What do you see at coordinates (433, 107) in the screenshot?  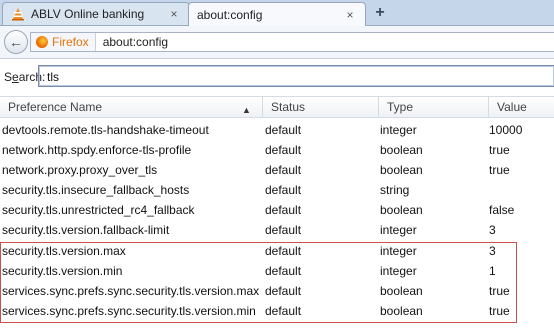 I see `column-header-type: Type` at bounding box center [433, 107].